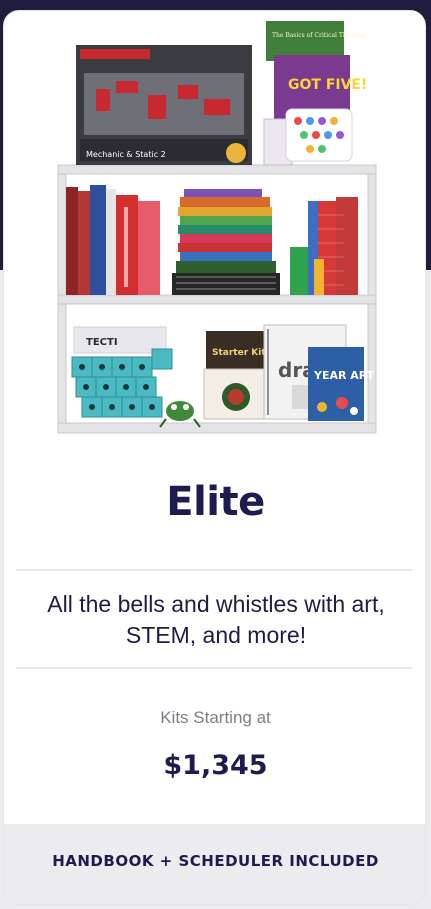 The height and width of the screenshot is (909, 431). Describe the element at coordinates (214, 570) in the screenshot. I see `divider-top` at that location.